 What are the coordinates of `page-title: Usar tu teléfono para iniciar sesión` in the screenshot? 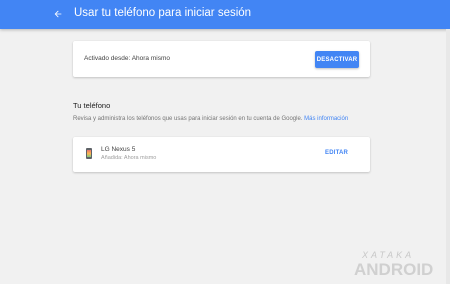 It's located at (163, 13).